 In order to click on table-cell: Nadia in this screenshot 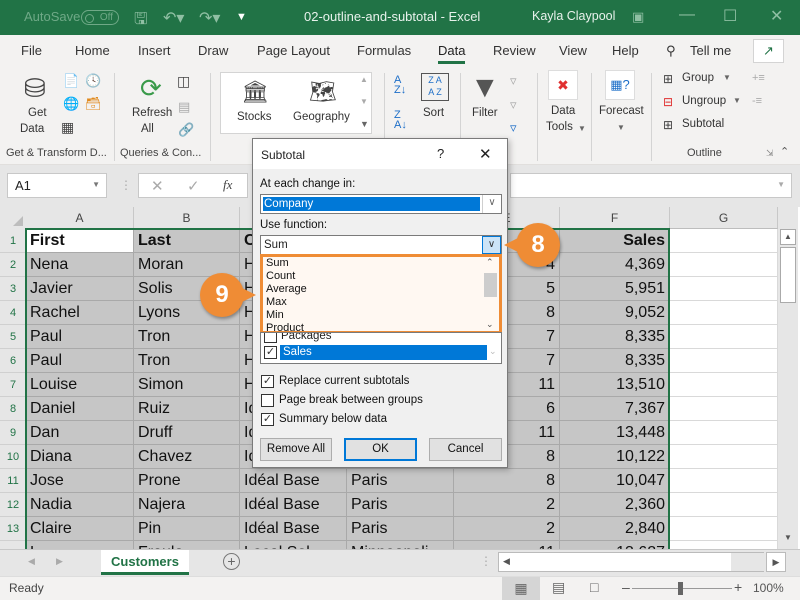, I will do `click(80, 505)`.